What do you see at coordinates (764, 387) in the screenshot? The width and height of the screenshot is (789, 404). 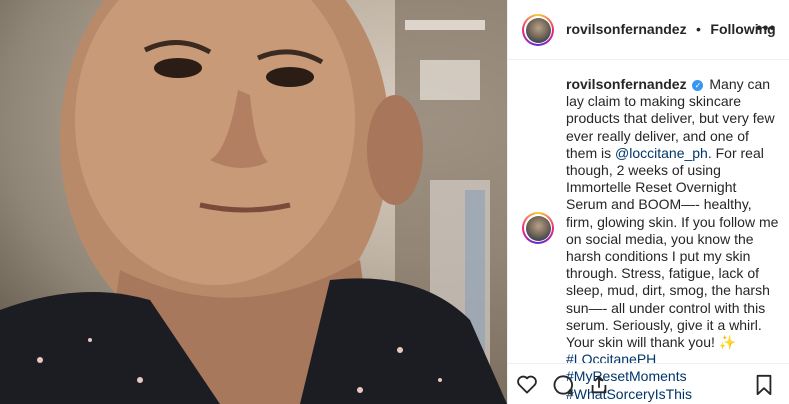 I see `bookmark-icon` at bounding box center [764, 387].